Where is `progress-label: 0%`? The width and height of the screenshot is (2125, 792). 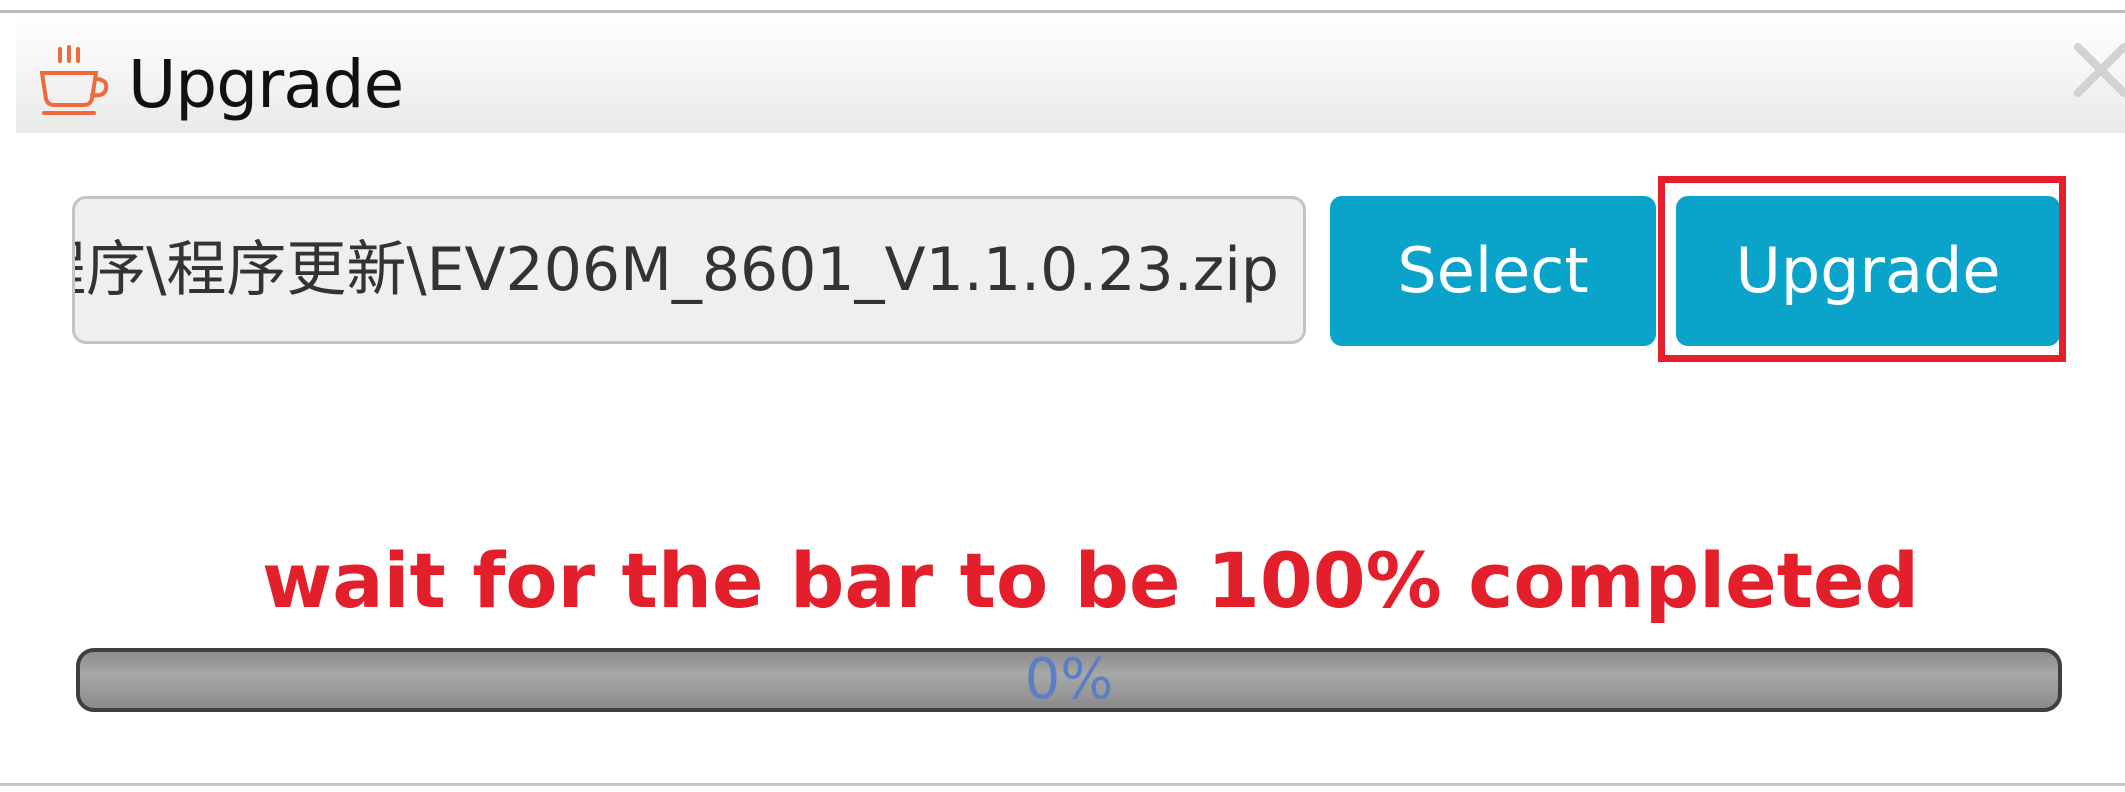
progress-label: 0% is located at coordinates (1069, 680).